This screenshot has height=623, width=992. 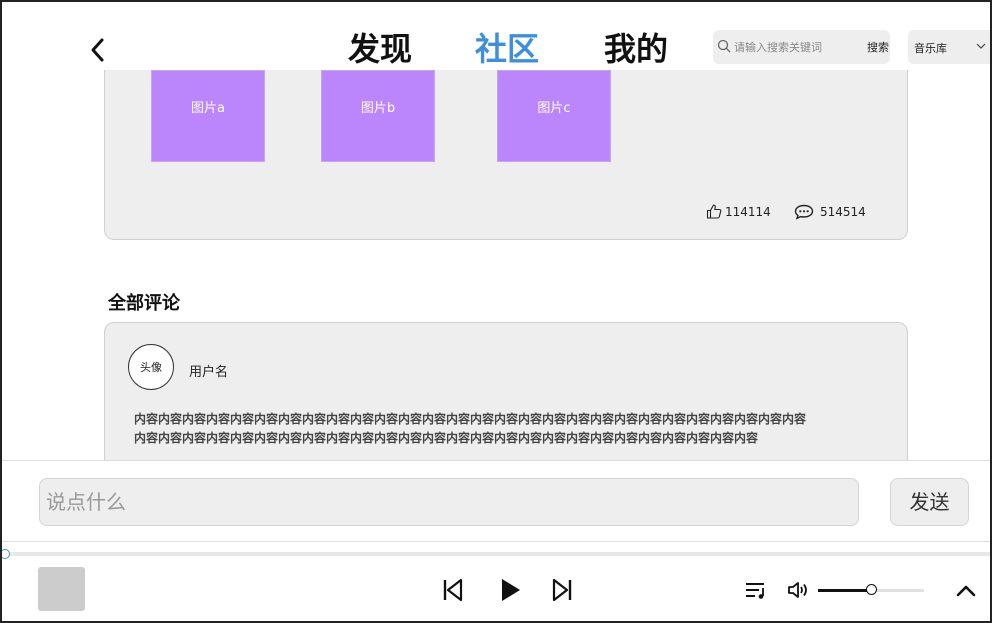 What do you see at coordinates (208, 116) in the screenshot?
I see `post-image-a: 图片a` at bounding box center [208, 116].